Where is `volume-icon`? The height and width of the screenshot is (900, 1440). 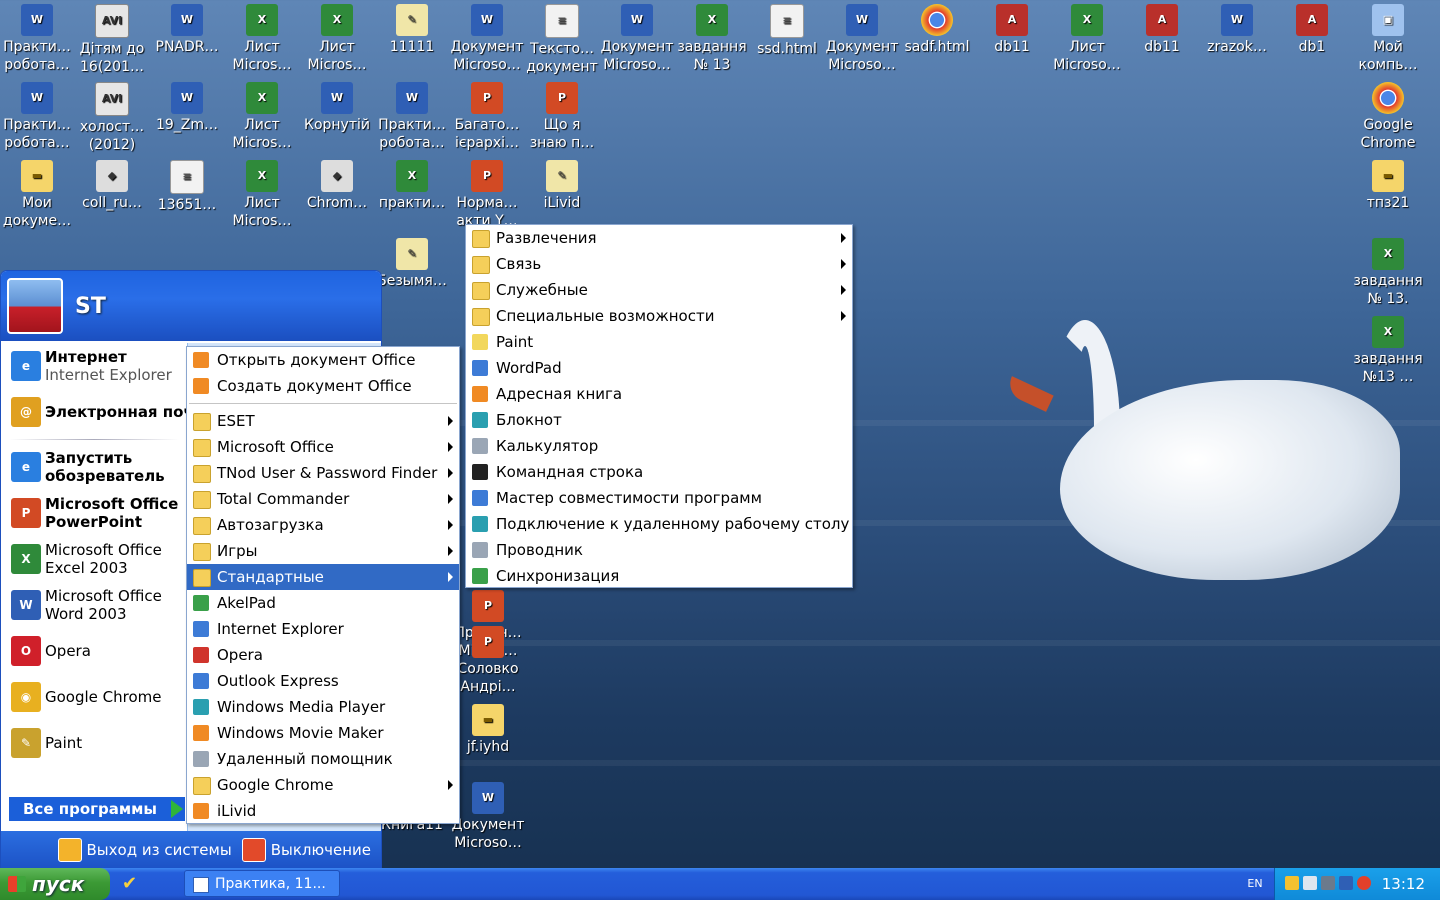 volume-icon is located at coordinates (1310, 883).